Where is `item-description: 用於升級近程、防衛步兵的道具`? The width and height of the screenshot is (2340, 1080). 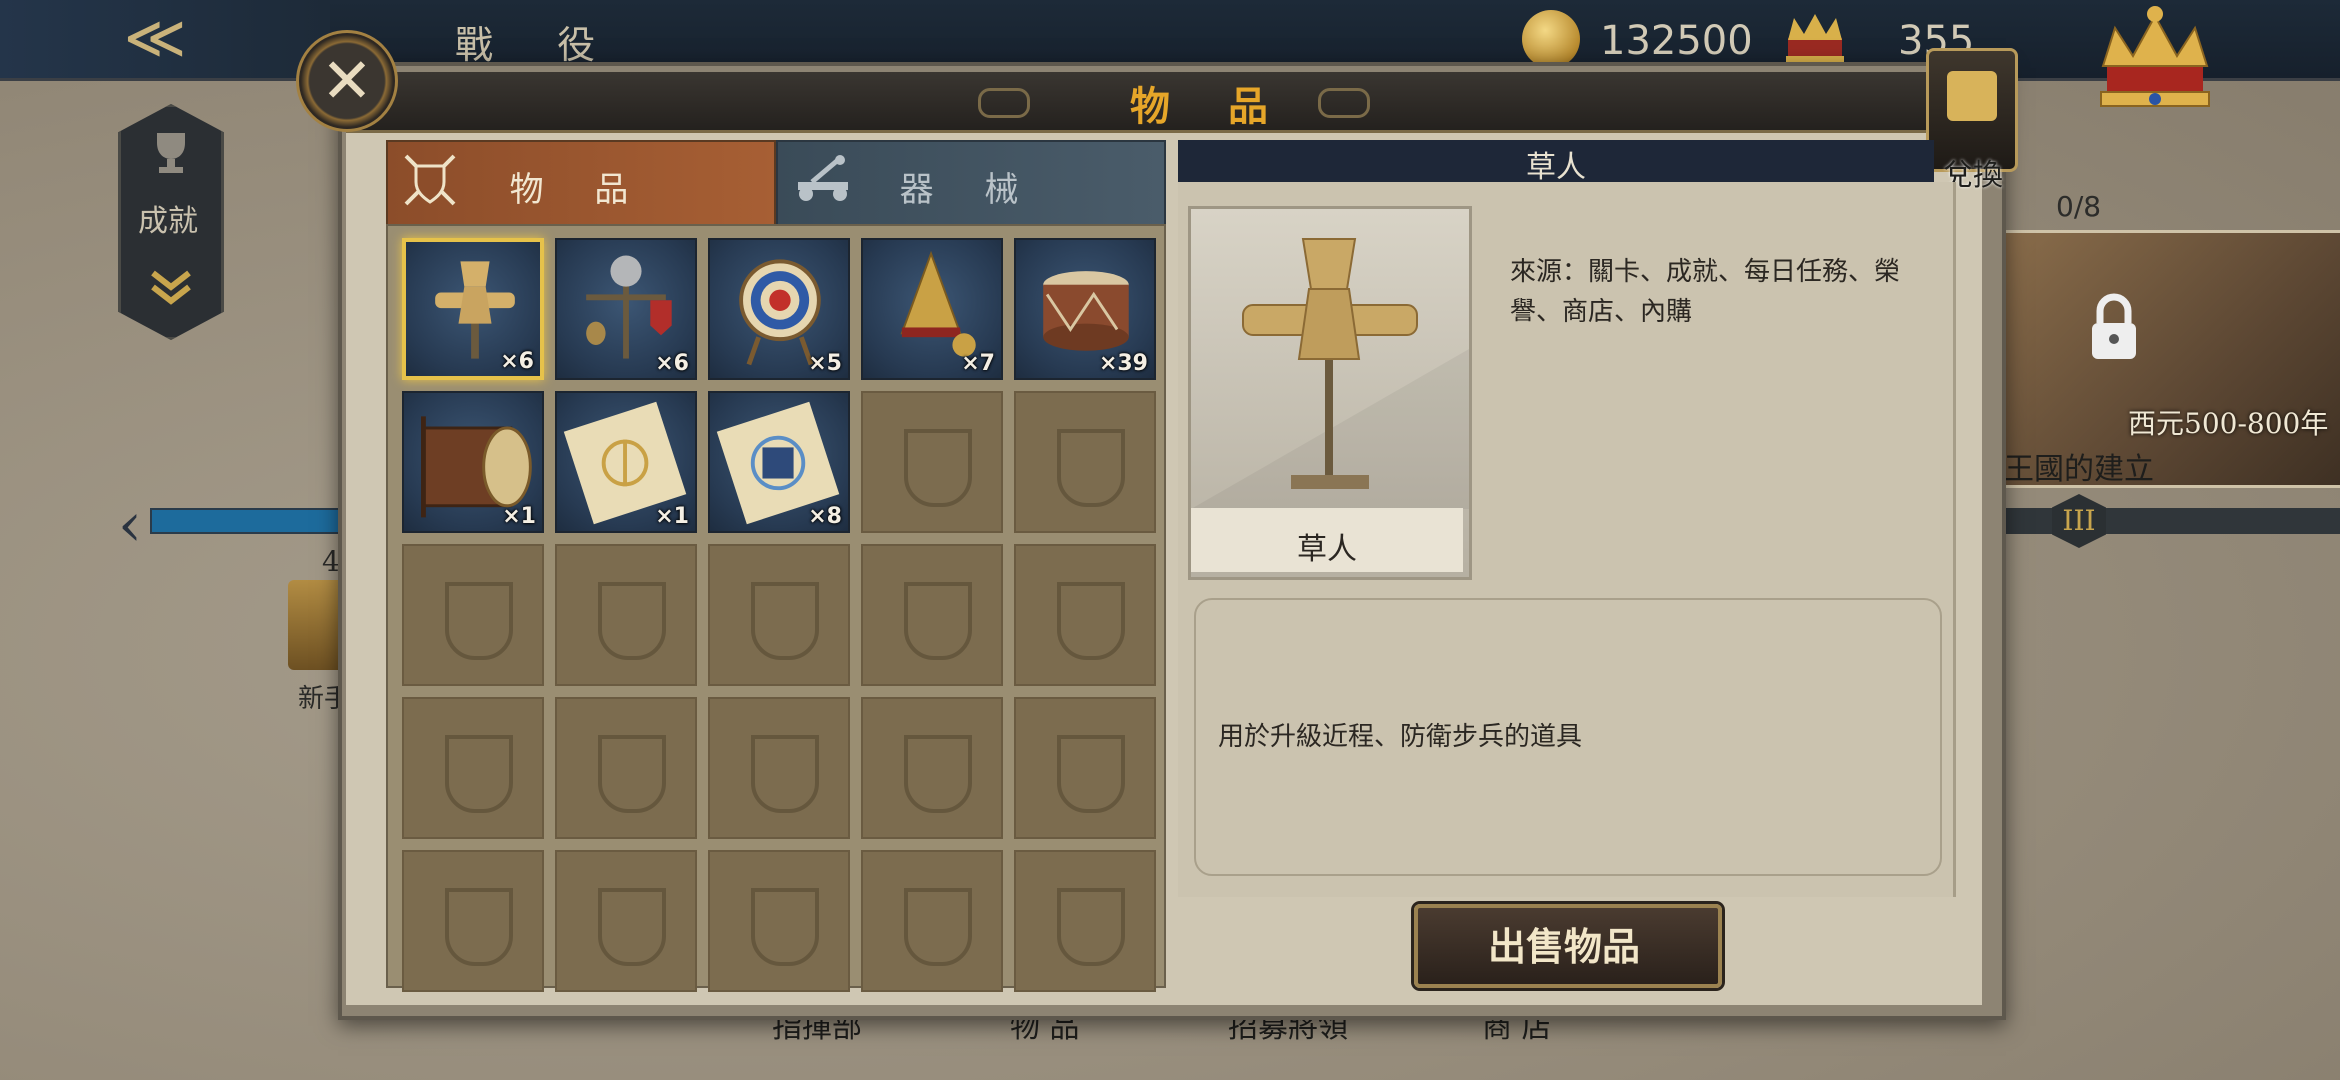
item-description: 用於升級近程、防衛步兵的道具 is located at coordinates (1400, 737).